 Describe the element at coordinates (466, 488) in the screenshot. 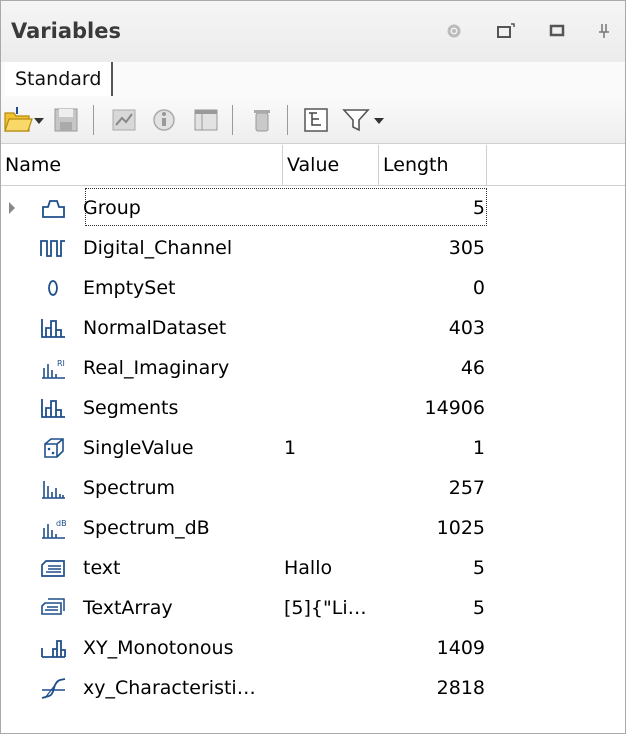

I see `row-length: 257` at that location.